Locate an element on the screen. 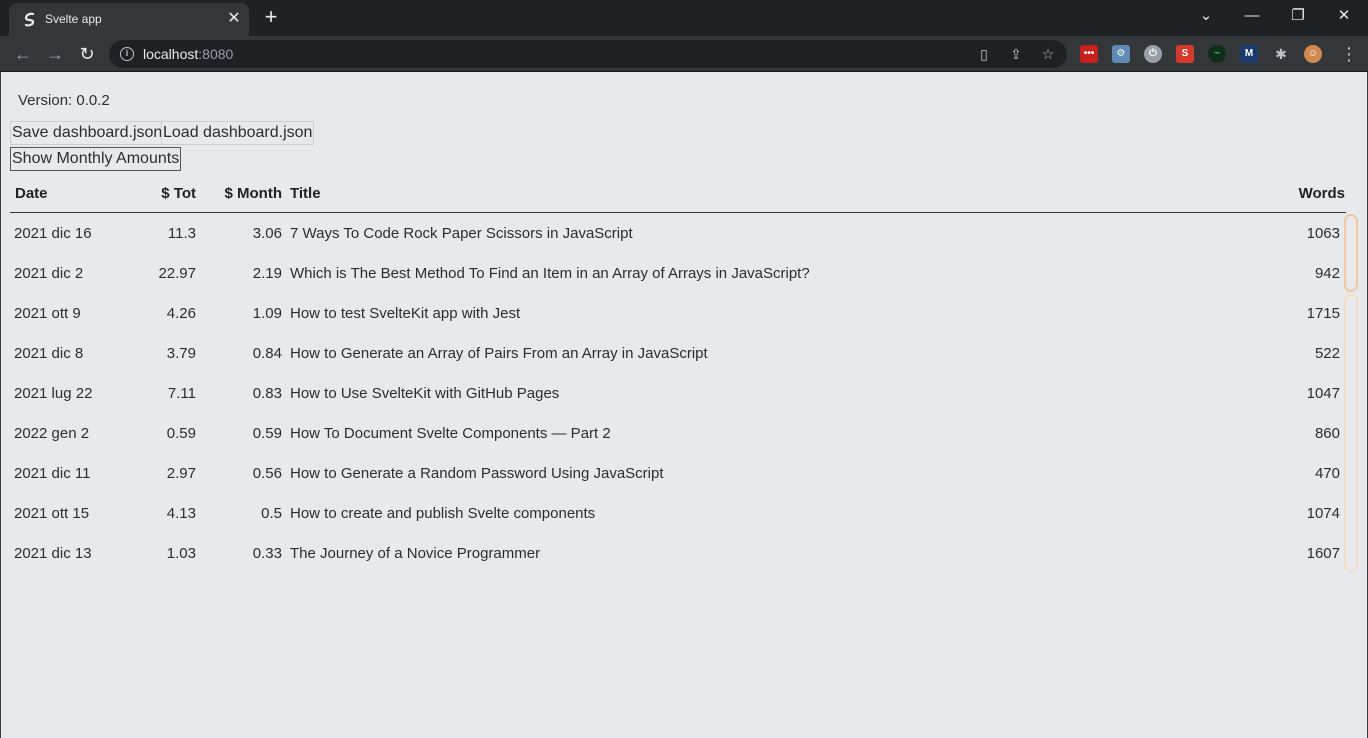  cell-date: 2021 ott 9 is located at coordinates (47, 313).